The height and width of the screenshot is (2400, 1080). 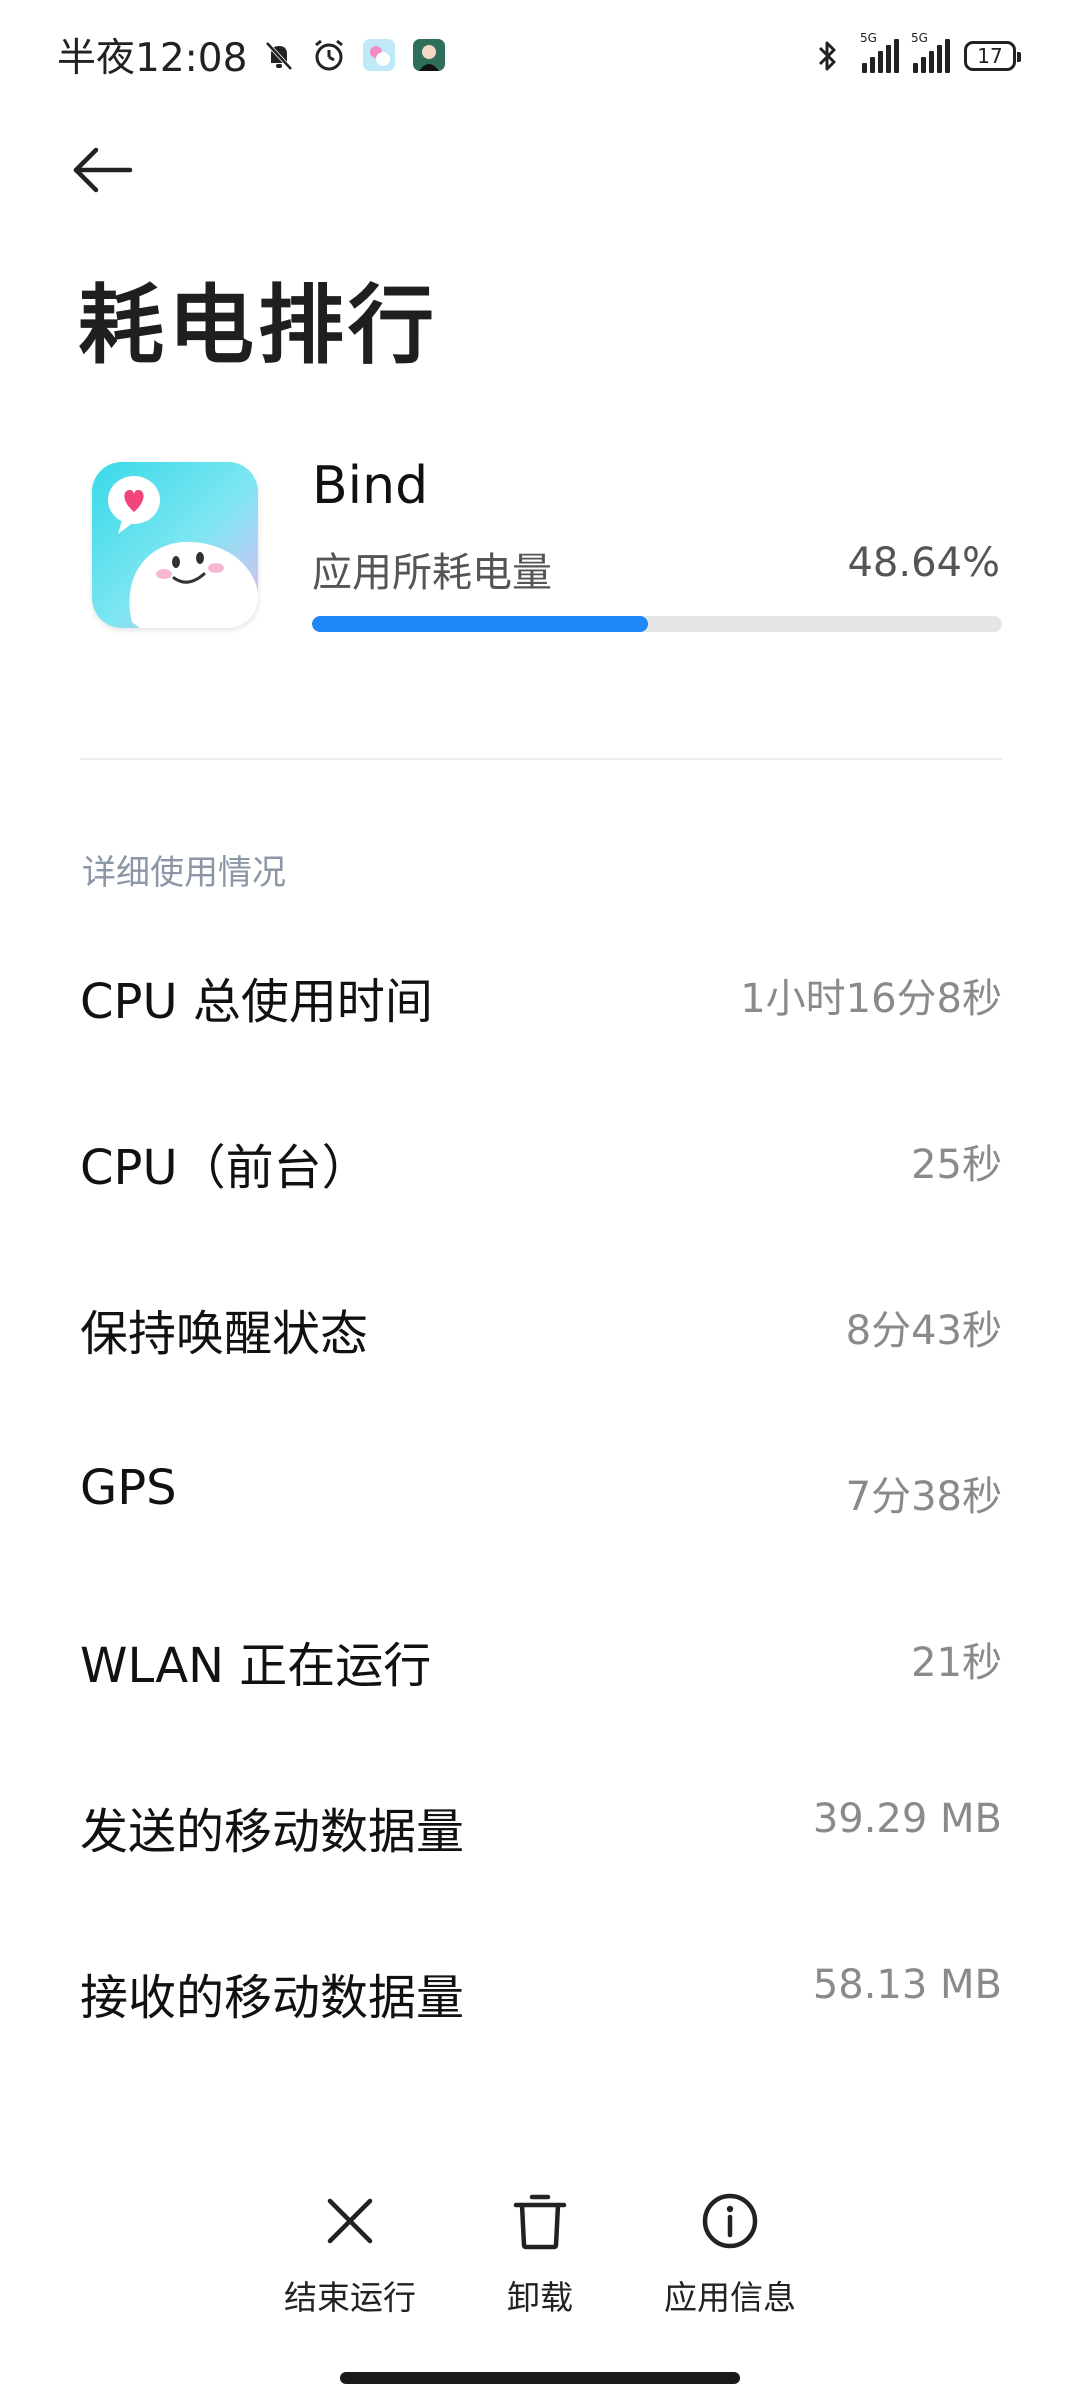 What do you see at coordinates (956, 1663) in the screenshot?
I see `detail-value: 21秒` at bounding box center [956, 1663].